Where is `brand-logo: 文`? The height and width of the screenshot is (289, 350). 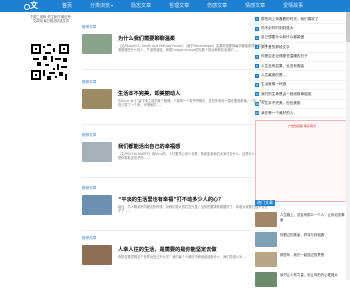 brand-logo: 文 is located at coordinates (34, 6).